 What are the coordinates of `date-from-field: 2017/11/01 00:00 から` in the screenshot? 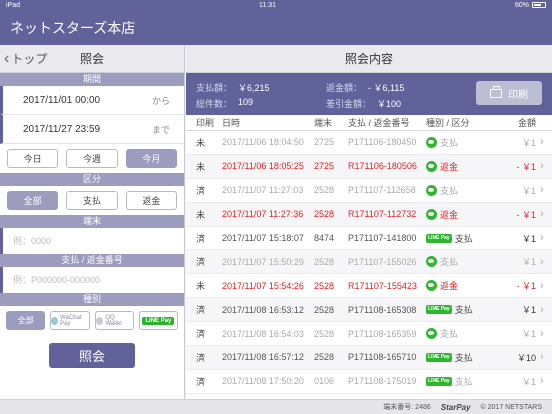 It's located at (92, 100).